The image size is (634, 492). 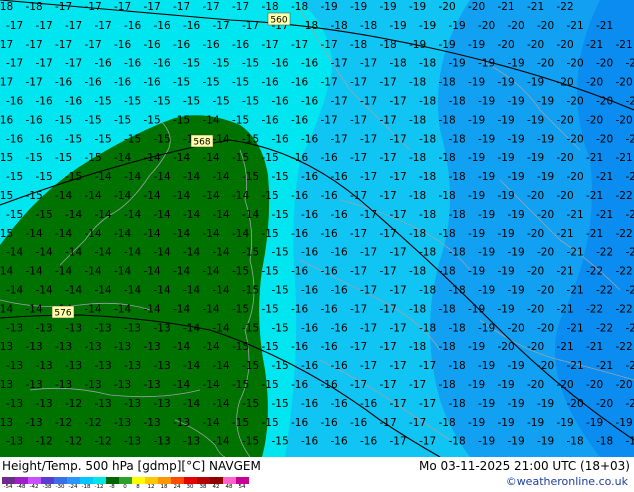 I want to click on credit-link: ©weatheronline.co.uk, so click(x=567, y=481).